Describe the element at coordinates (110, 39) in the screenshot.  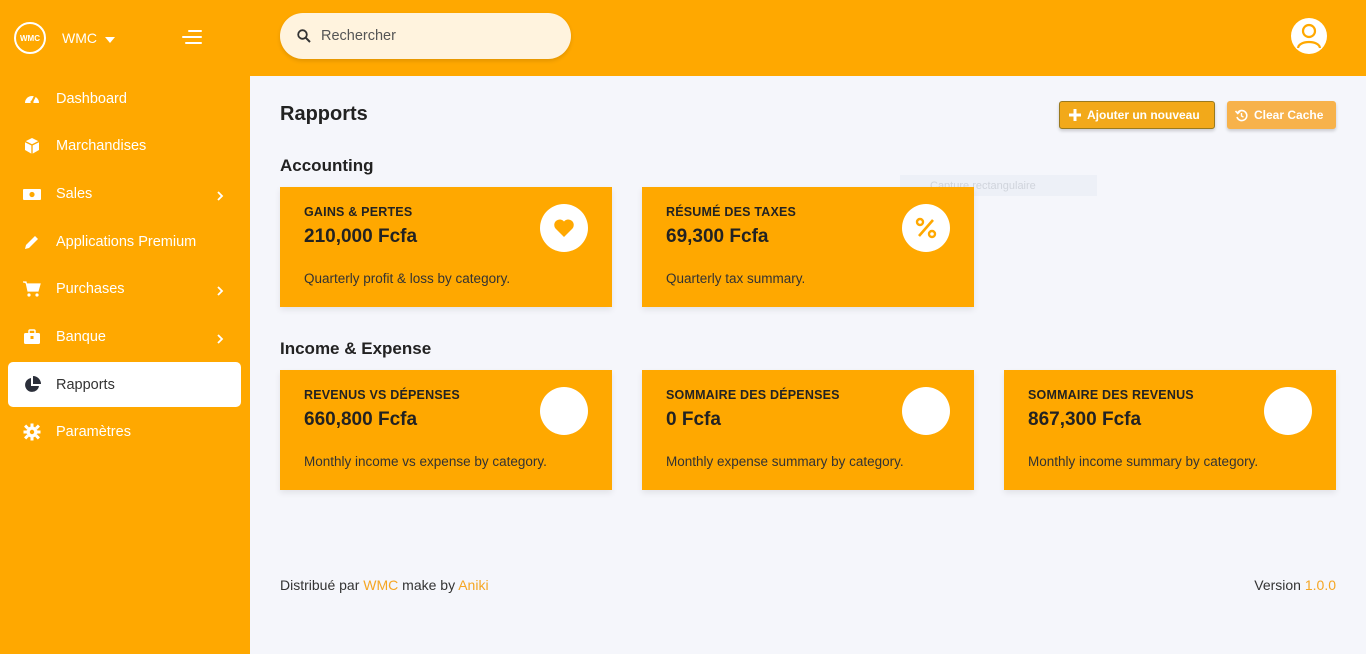
I see `caret-down-icon` at that location.